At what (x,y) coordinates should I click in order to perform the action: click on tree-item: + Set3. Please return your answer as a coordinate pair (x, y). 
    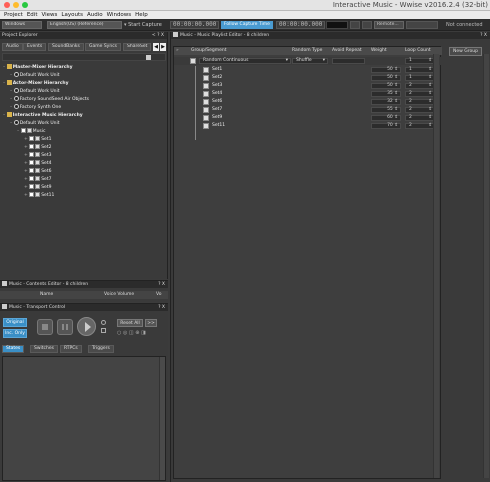
    Looking at the image, I should click on (84, 156).